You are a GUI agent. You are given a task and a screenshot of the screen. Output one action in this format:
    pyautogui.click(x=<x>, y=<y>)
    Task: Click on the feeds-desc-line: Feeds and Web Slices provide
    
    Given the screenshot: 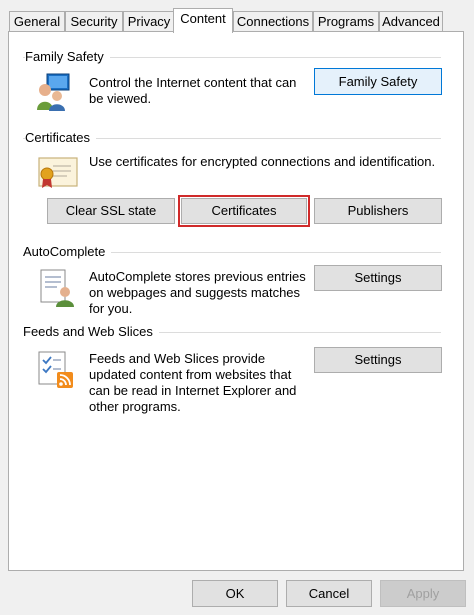 What is the action you would take?
    pyautogui.click(x=177, y=358)
    